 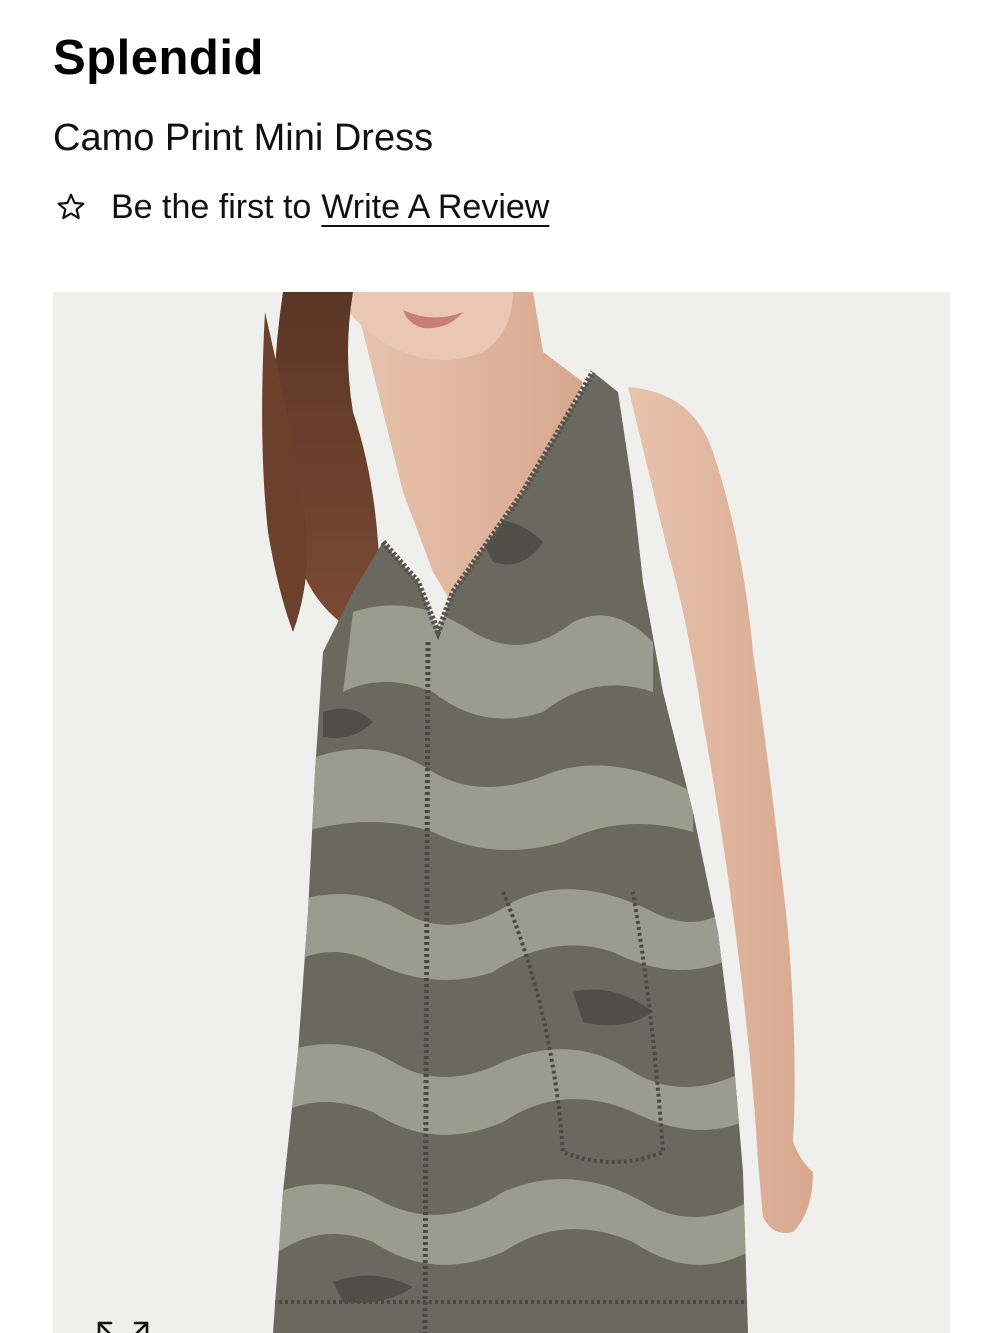 I want to click on product-title: Camo Print Mini Dress, so click(x=243, y=138).